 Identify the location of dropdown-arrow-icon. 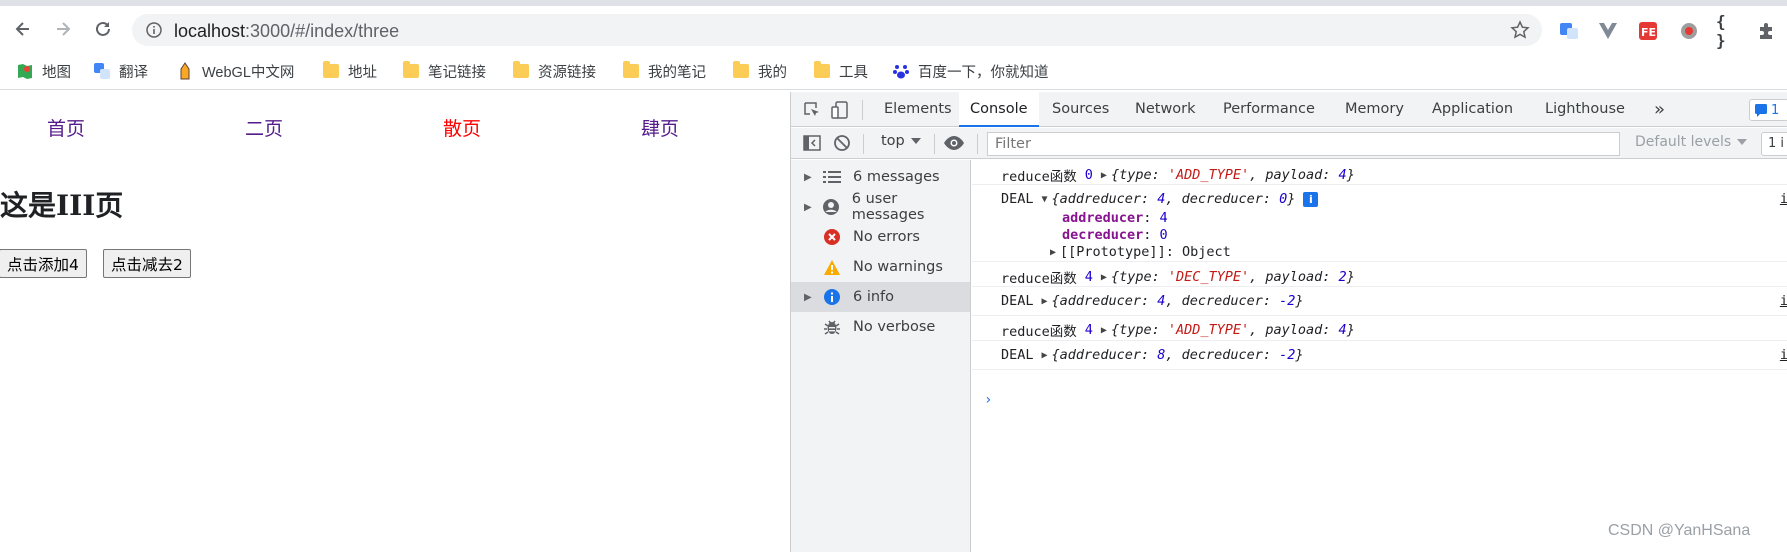
(915, 141).